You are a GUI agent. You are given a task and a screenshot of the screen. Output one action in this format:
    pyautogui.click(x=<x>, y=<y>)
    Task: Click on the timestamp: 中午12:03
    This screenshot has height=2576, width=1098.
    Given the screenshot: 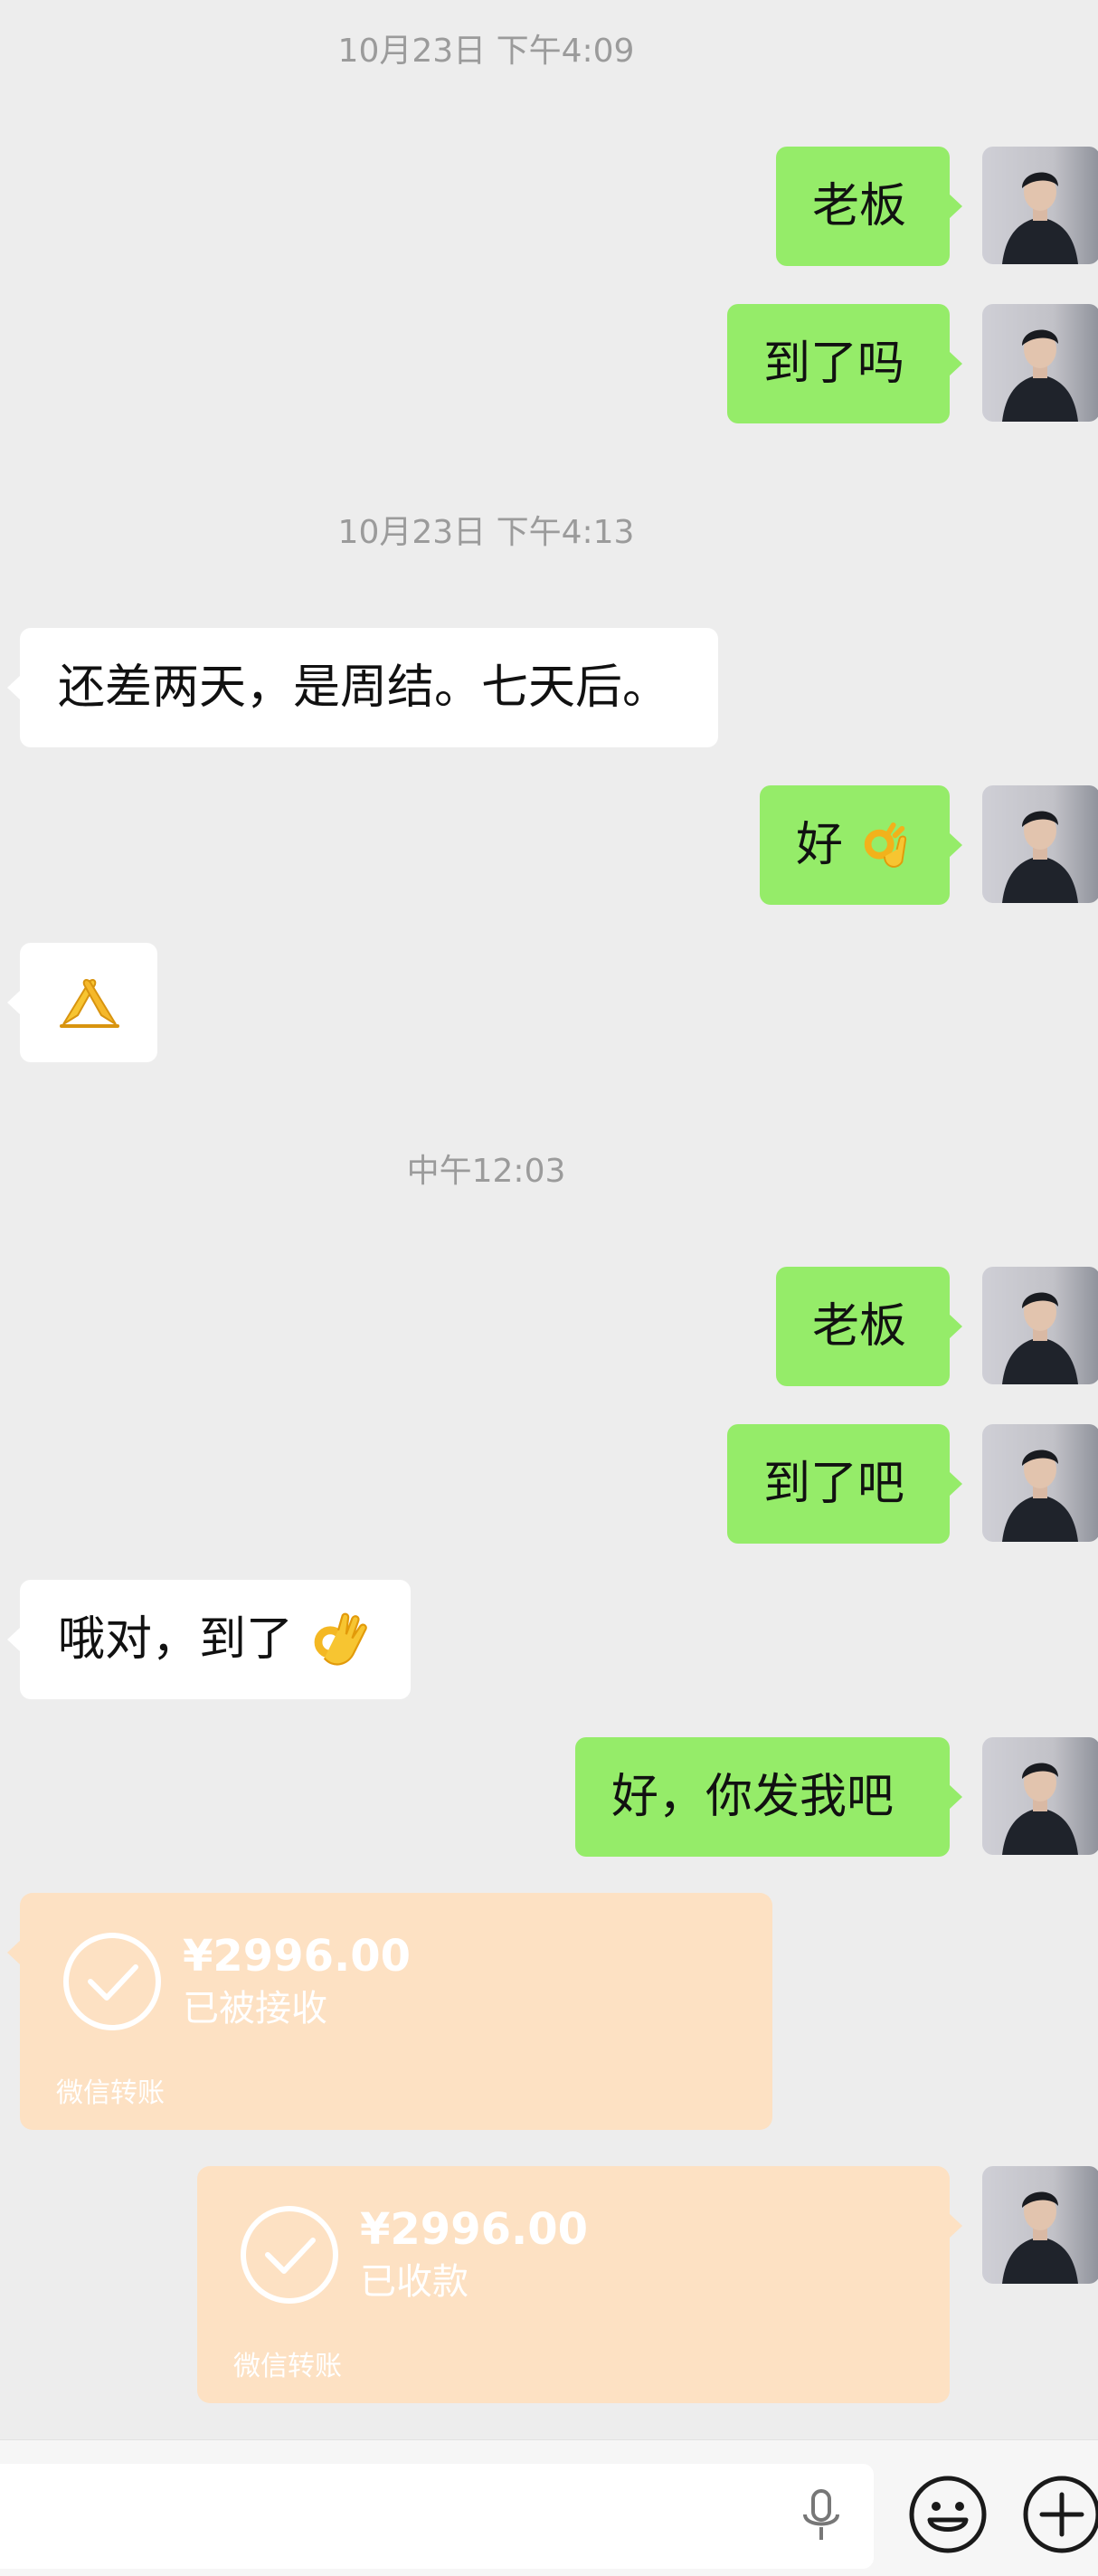 What is the action you would take?
    pyautogui.click(x=486, y=1171)
    